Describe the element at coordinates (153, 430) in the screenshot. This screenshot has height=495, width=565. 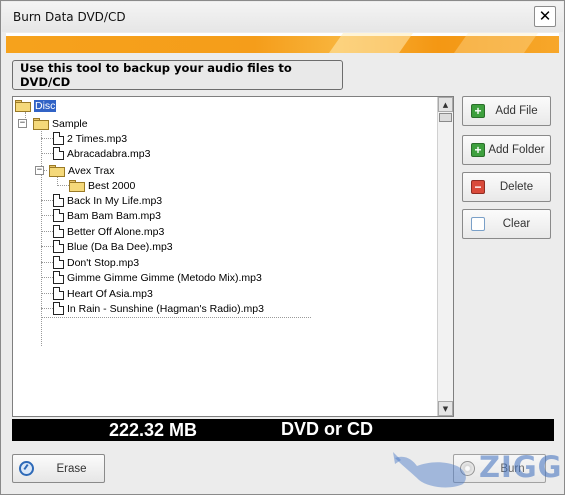
I see `total-size: 222.32 MB` at that location.